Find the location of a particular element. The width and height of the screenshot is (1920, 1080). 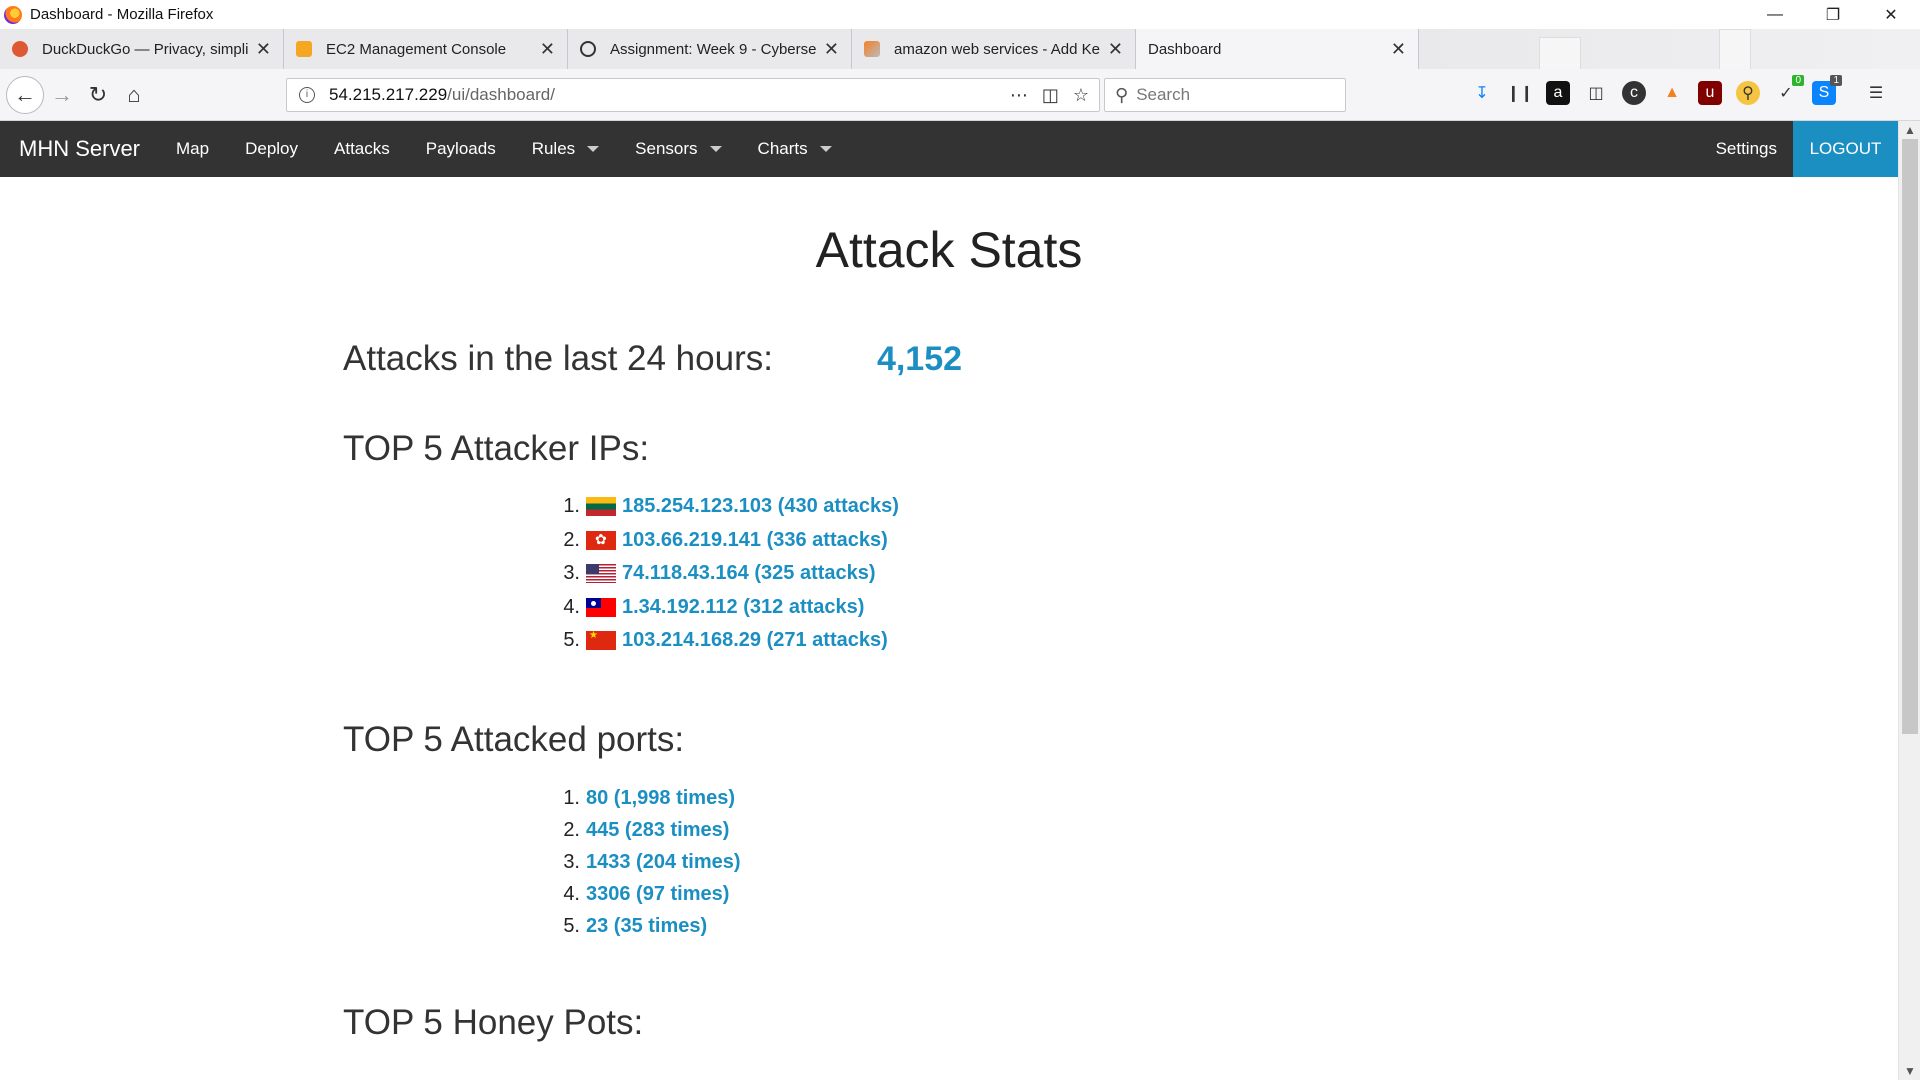

ip-link: 1.34.192.112 (312 attacks) is located at coordinates (743, 607).